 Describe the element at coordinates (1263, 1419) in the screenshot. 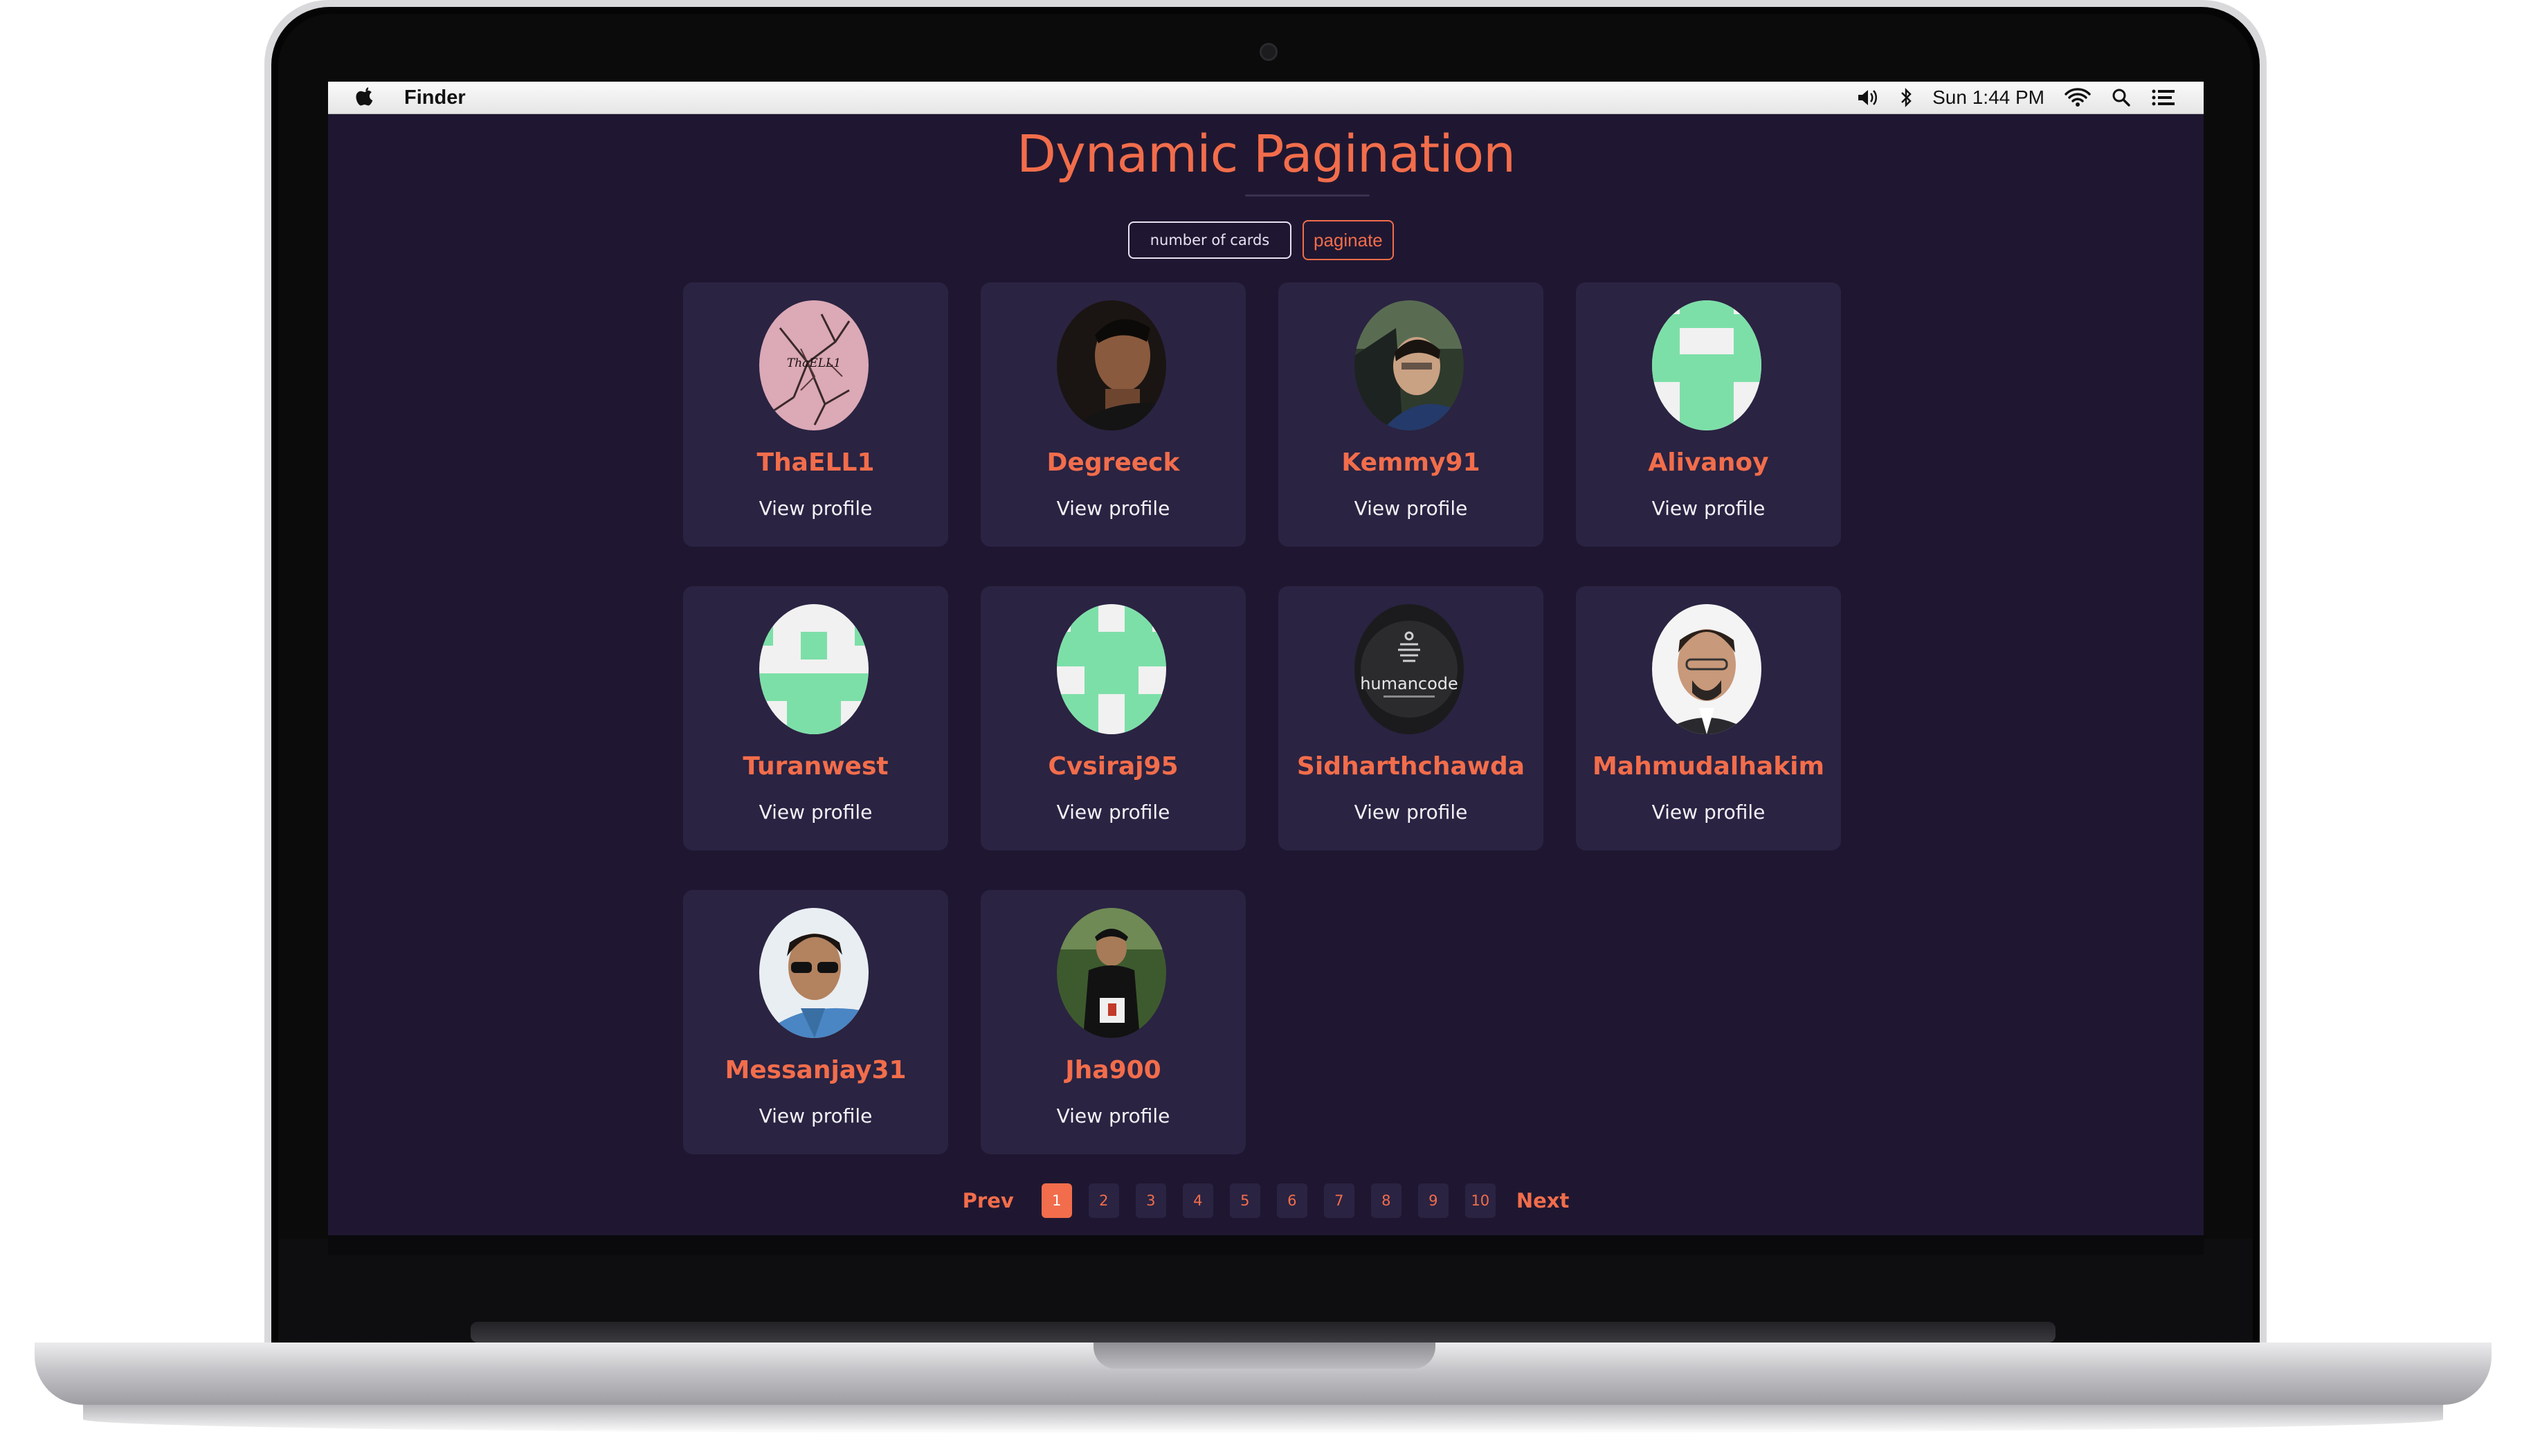

I see `laptop-shadow` at that location.